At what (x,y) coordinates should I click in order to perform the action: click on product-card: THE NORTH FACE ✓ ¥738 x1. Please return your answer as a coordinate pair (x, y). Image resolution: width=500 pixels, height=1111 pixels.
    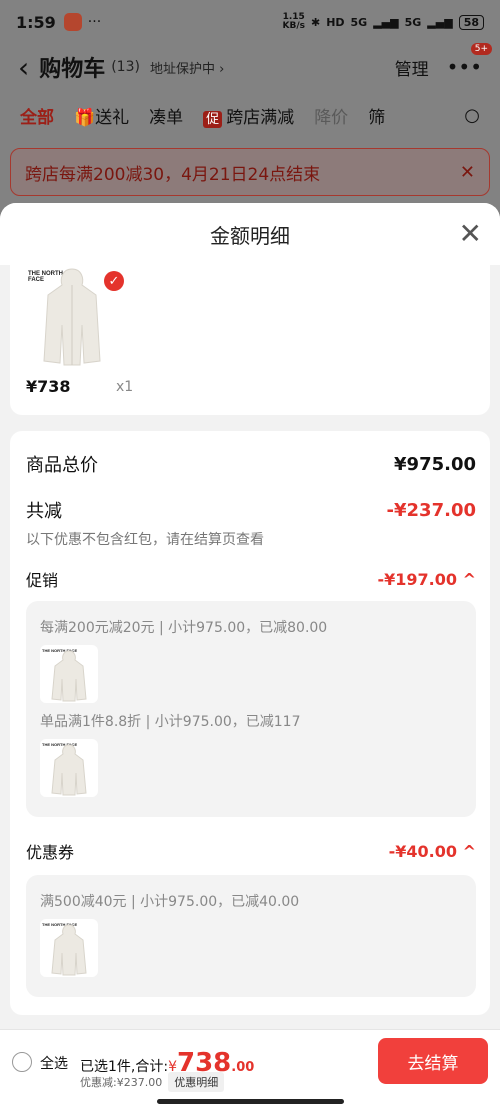
    Looking at the image, I should click on (250, 340).